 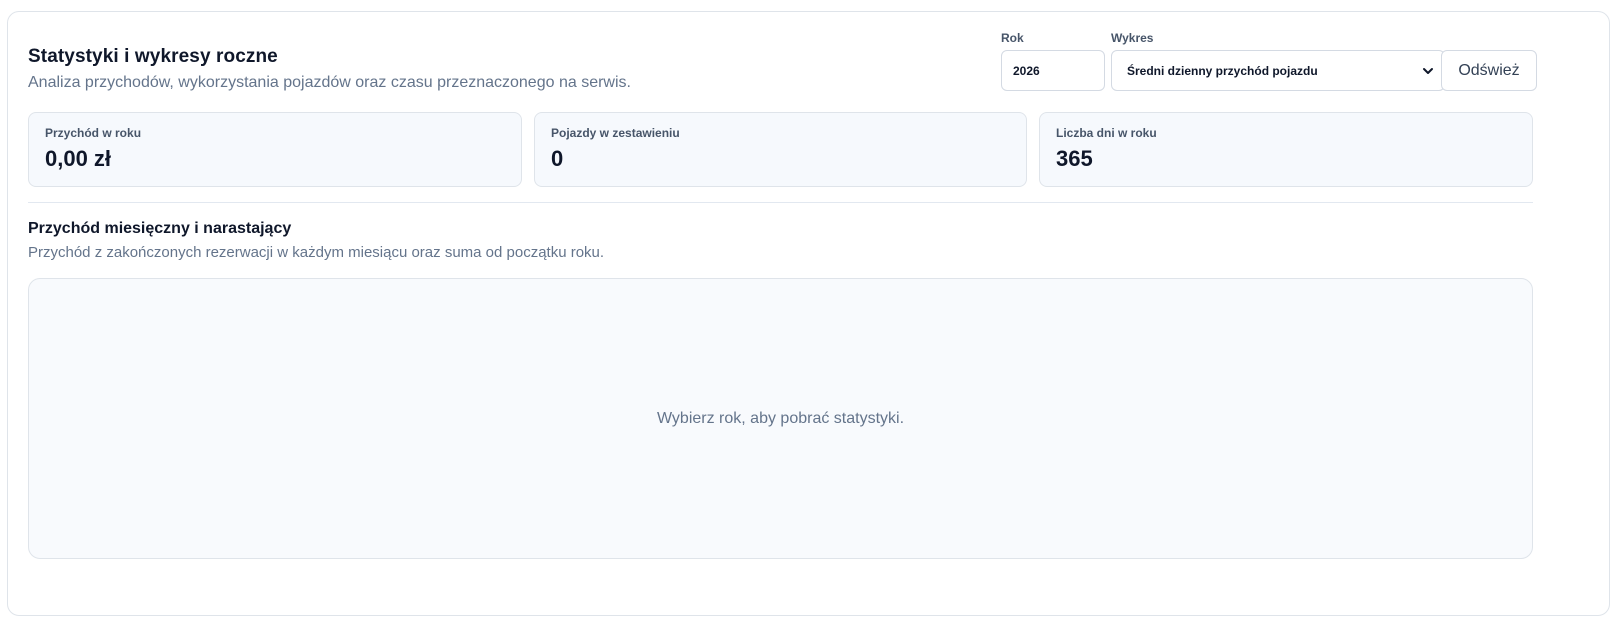 I want to click on stat-value: 365, so click(x=1074, y=158).